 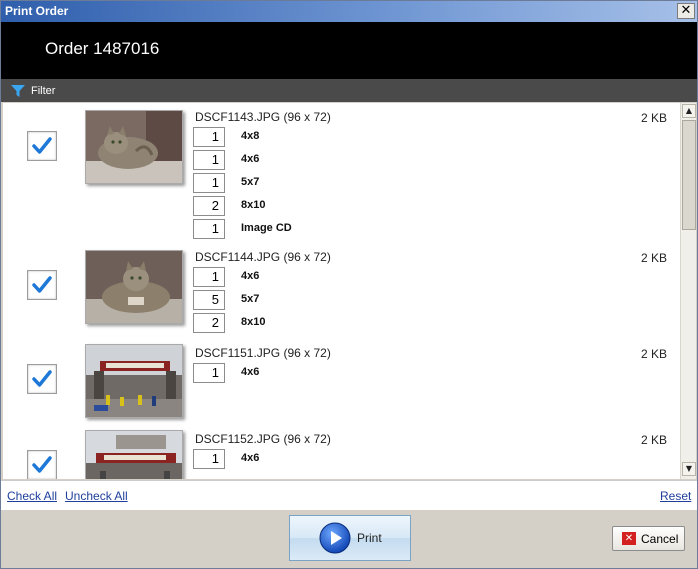 I want to click on item-filename: DSCF1151.JPG (96 x 72), so click(x=263, y=353).